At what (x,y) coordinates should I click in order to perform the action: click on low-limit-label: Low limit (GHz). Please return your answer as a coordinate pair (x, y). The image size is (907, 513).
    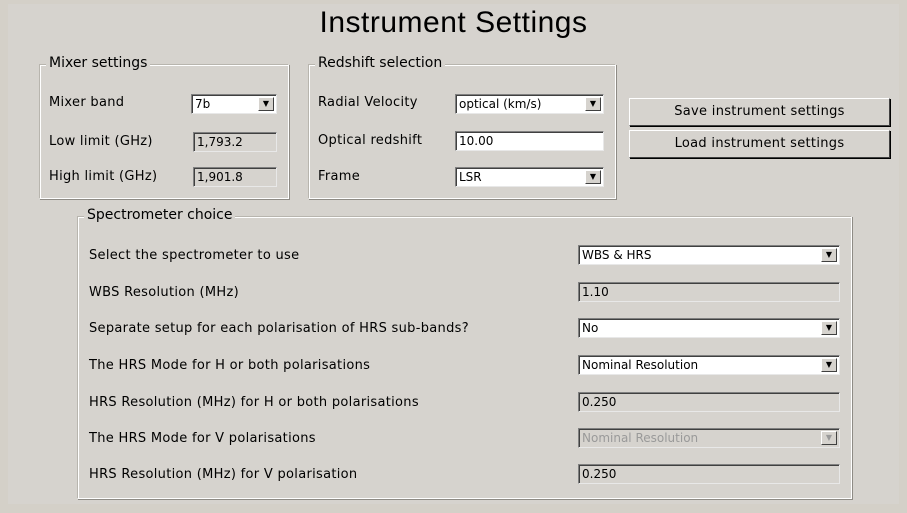
    Looking at the image, I should click on (101, 141).